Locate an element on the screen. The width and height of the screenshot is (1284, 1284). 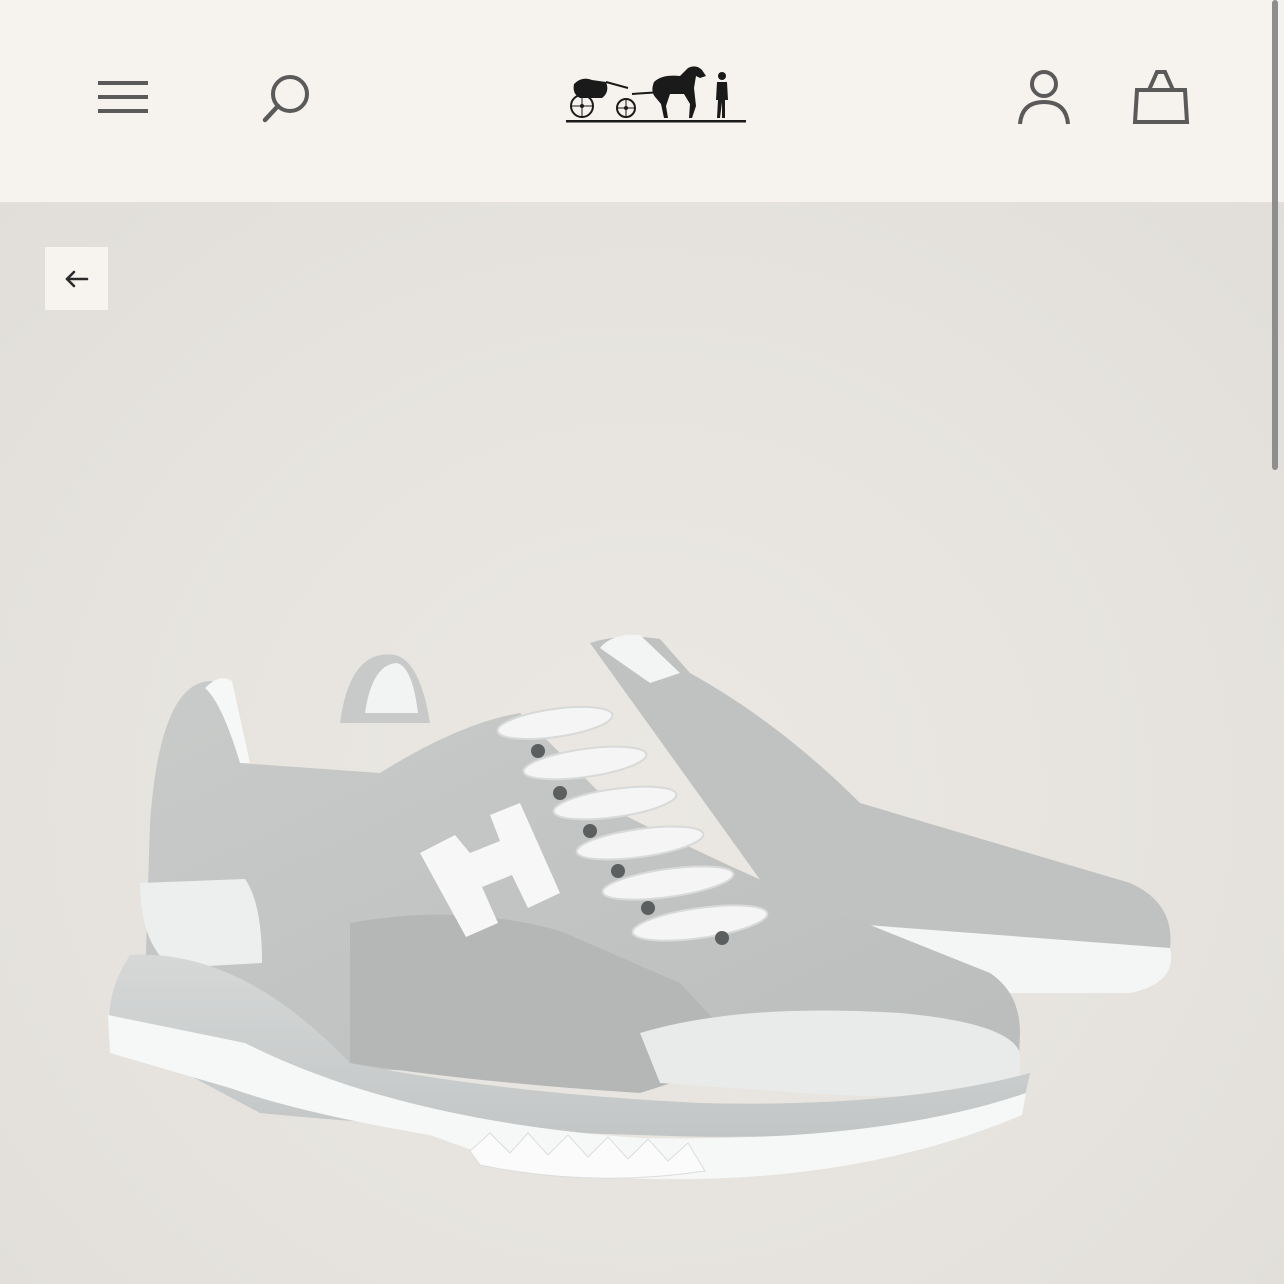
account-button is located at coordinates (1044, 97).